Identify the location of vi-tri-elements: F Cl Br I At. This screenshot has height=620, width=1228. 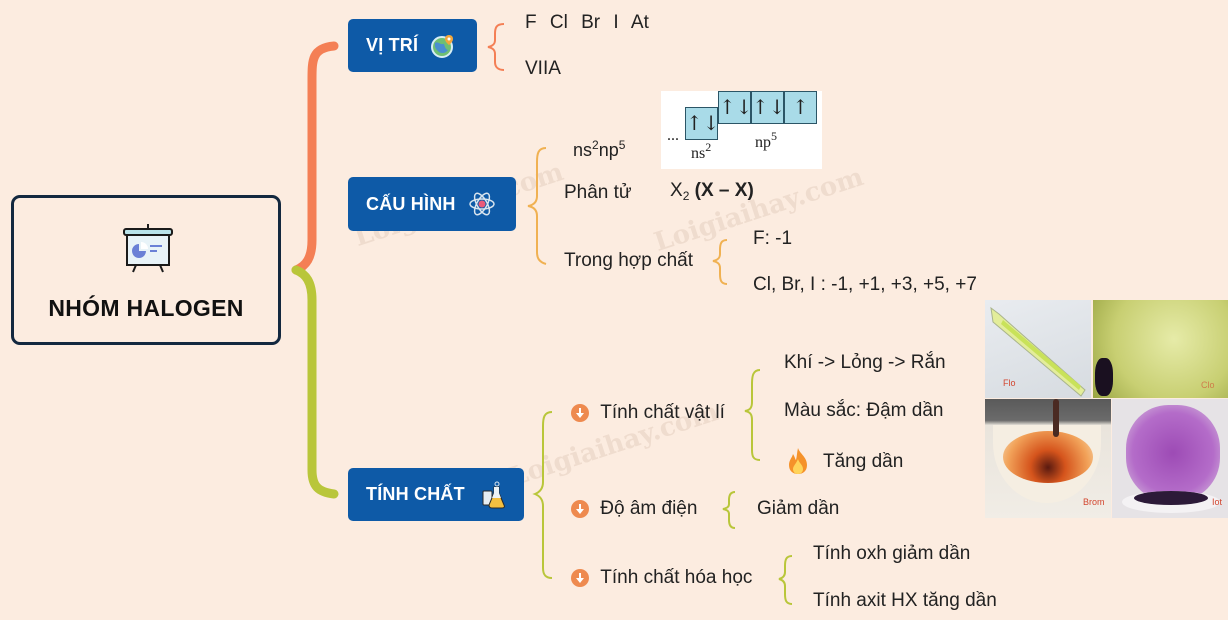
(587, 22).